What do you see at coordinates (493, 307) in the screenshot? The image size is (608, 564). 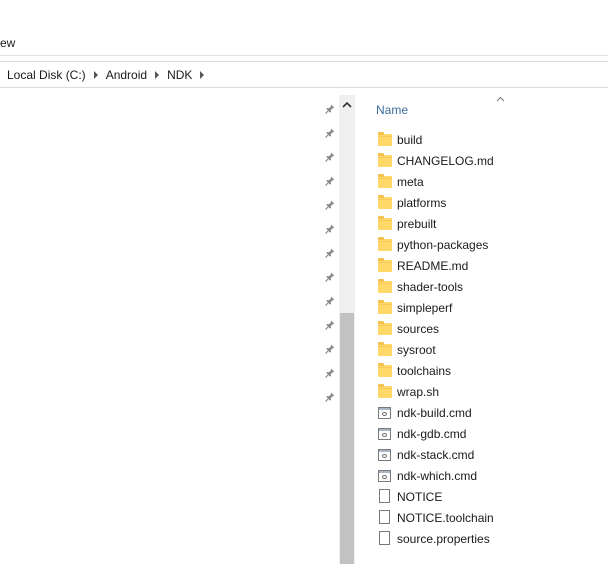 I see `file-row: simpleperf` at bounding box center [493, 307].